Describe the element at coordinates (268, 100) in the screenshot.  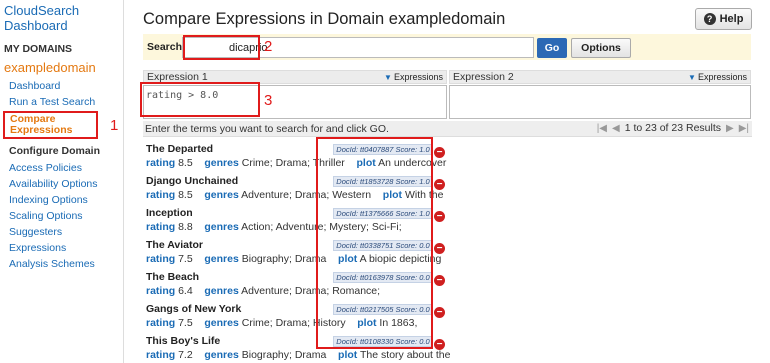
I see `annotation-marker-3: 3` at that location.